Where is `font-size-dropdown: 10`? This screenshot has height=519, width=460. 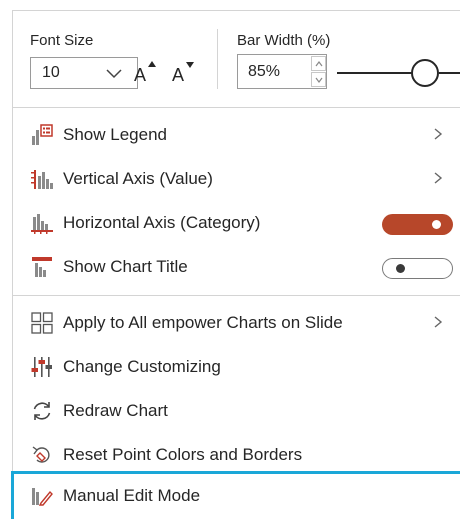 font-size-dropdown: 10 is located at coordinates (84, 73).